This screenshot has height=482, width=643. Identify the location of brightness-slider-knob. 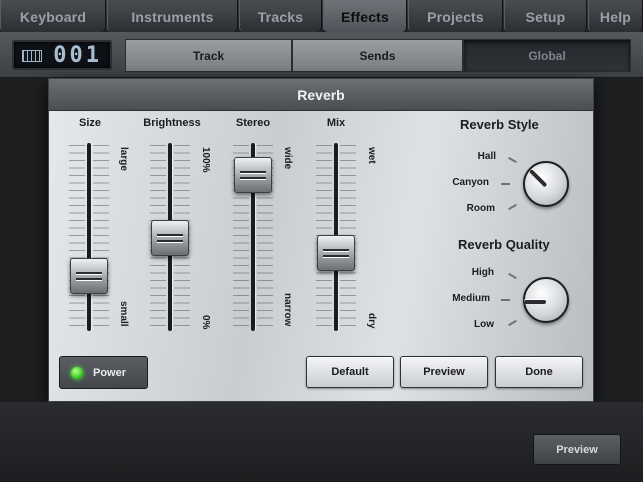
(170, 238).